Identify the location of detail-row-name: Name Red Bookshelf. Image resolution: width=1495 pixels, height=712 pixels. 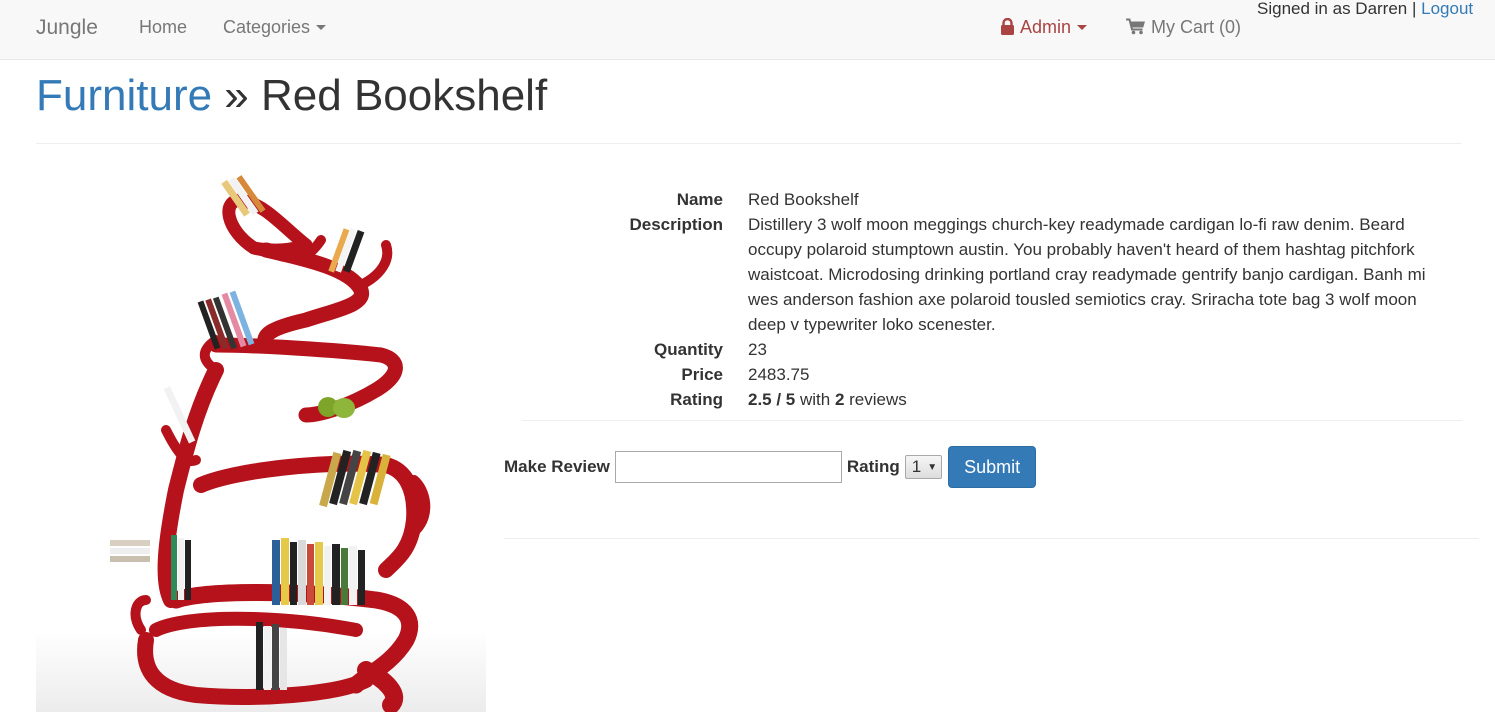
(992, 199).